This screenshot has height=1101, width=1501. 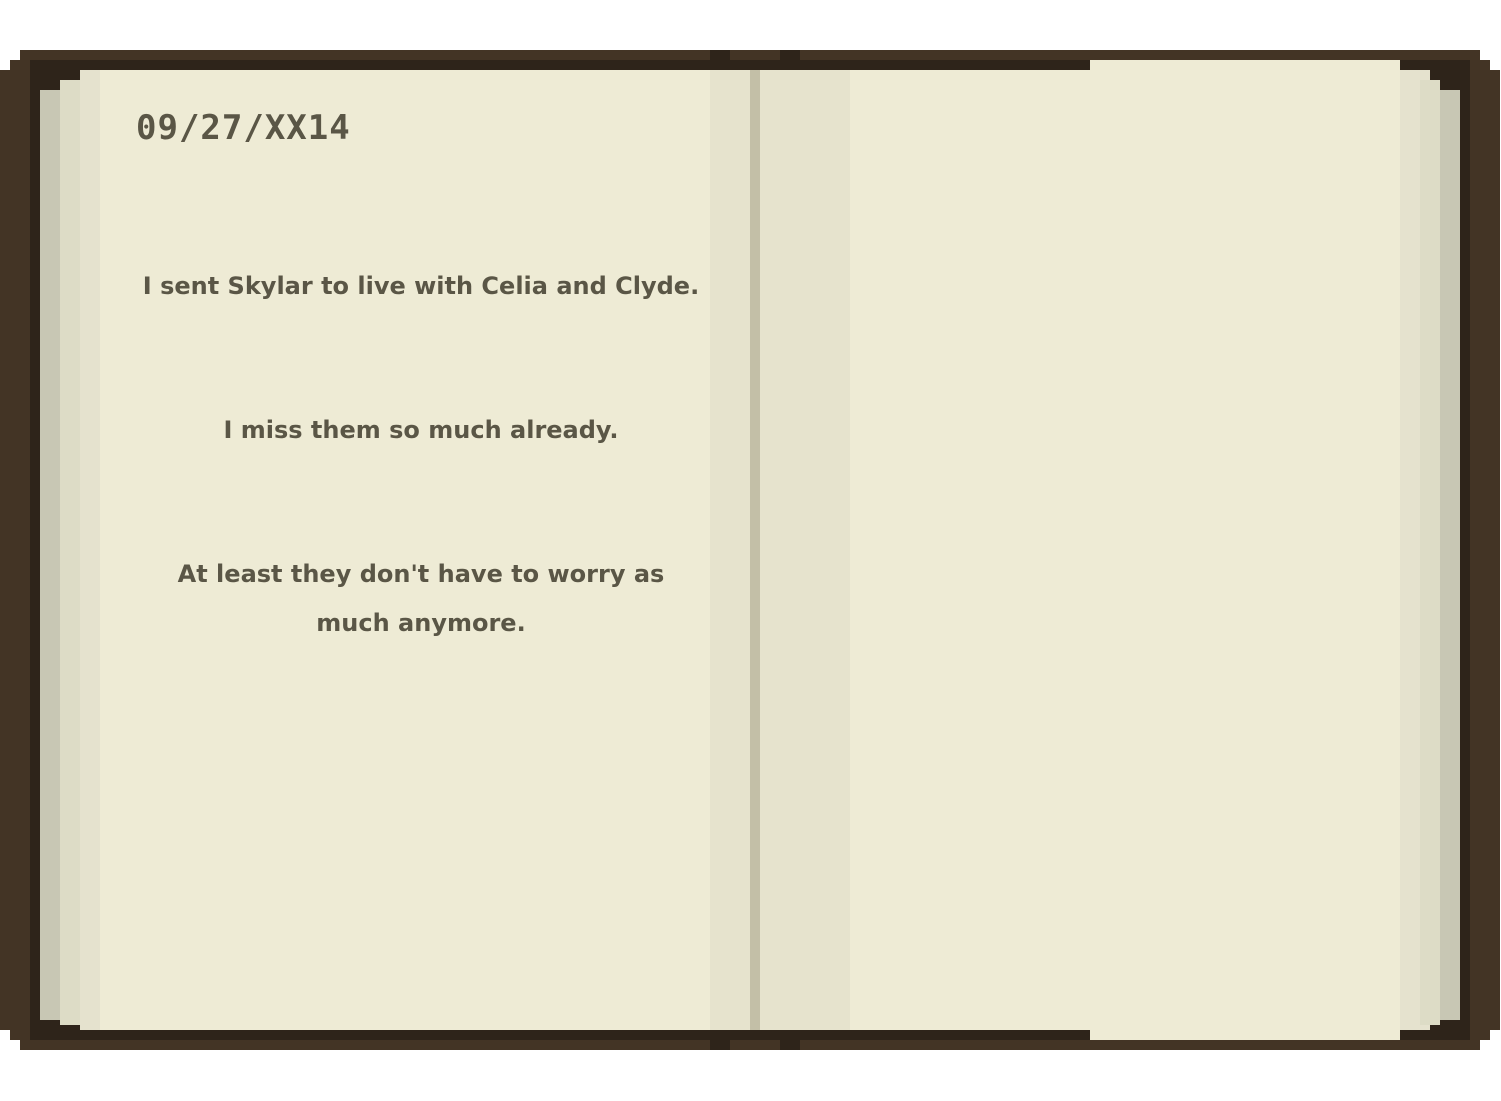 I want to click on journal-entry-date: 09/27/XX14, so click(x=243, y=128).